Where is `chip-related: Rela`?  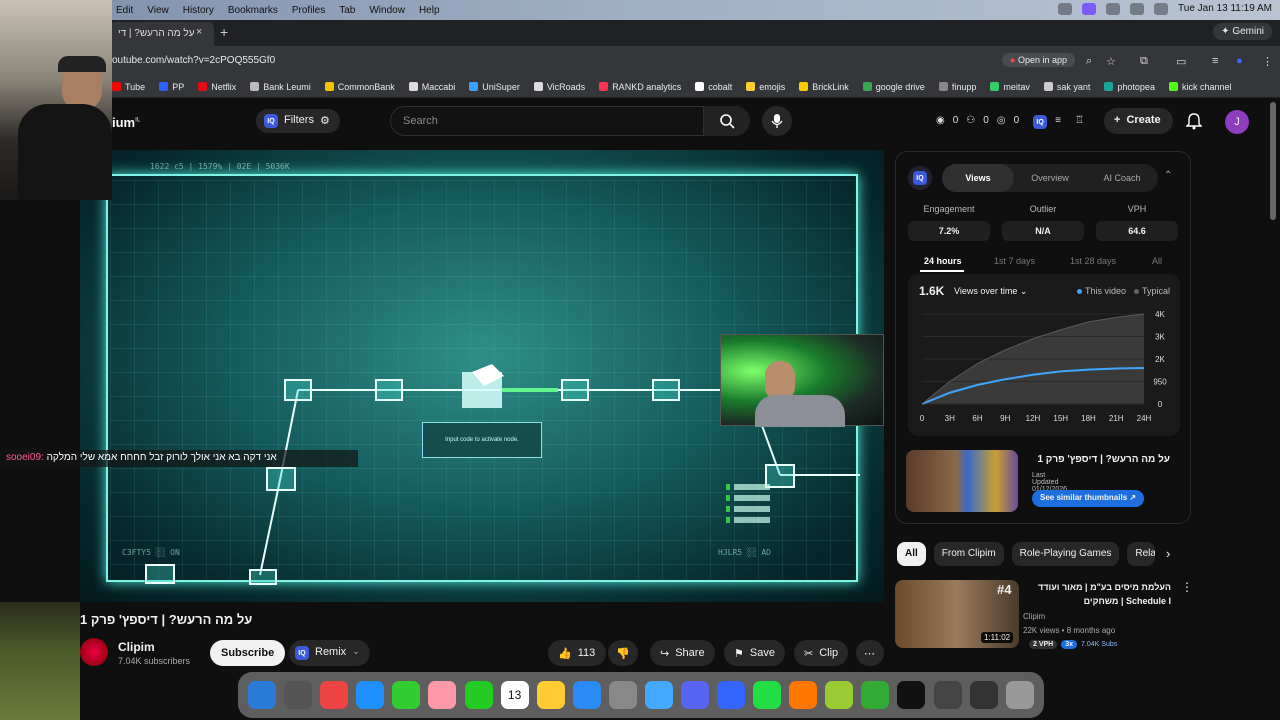 chip-related: Rela is located at coordinates (1141, 554).